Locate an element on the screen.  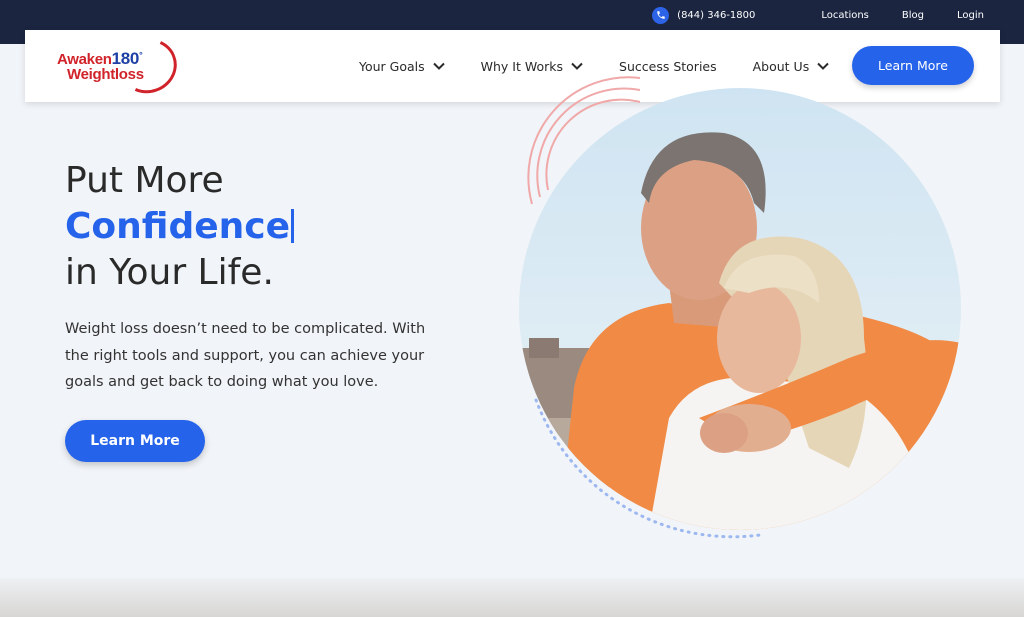
typing-caret is located at coordinates (293, 226).